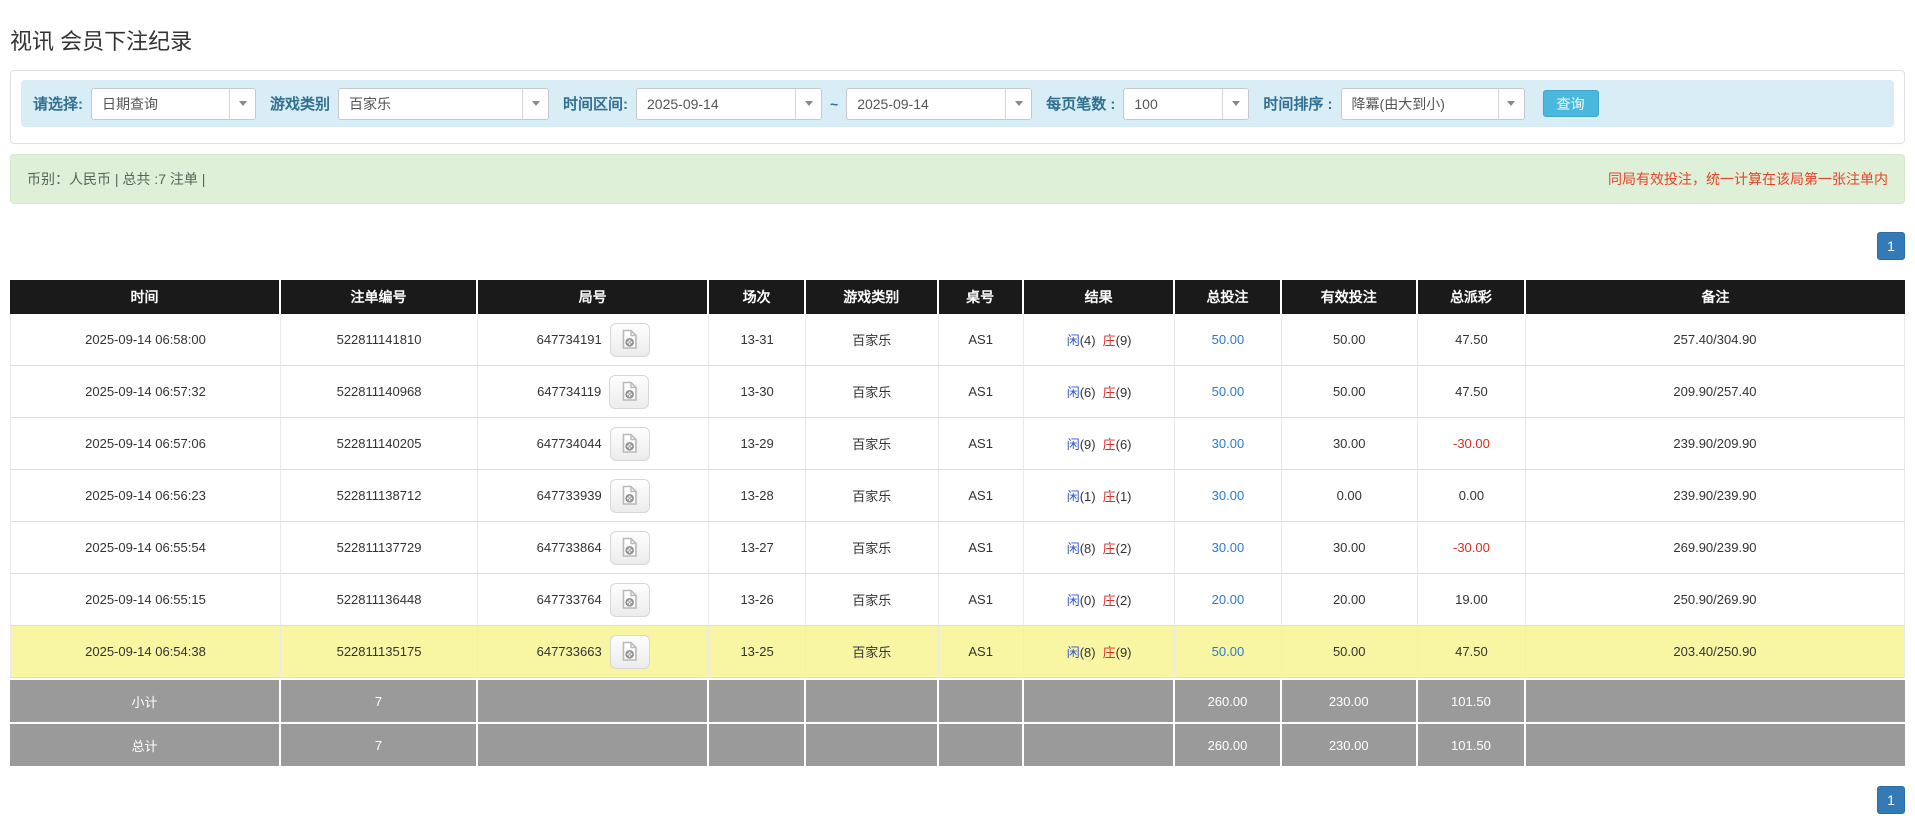  I want to click on cell-note: 203.40/250.90, so click(1715, 652).